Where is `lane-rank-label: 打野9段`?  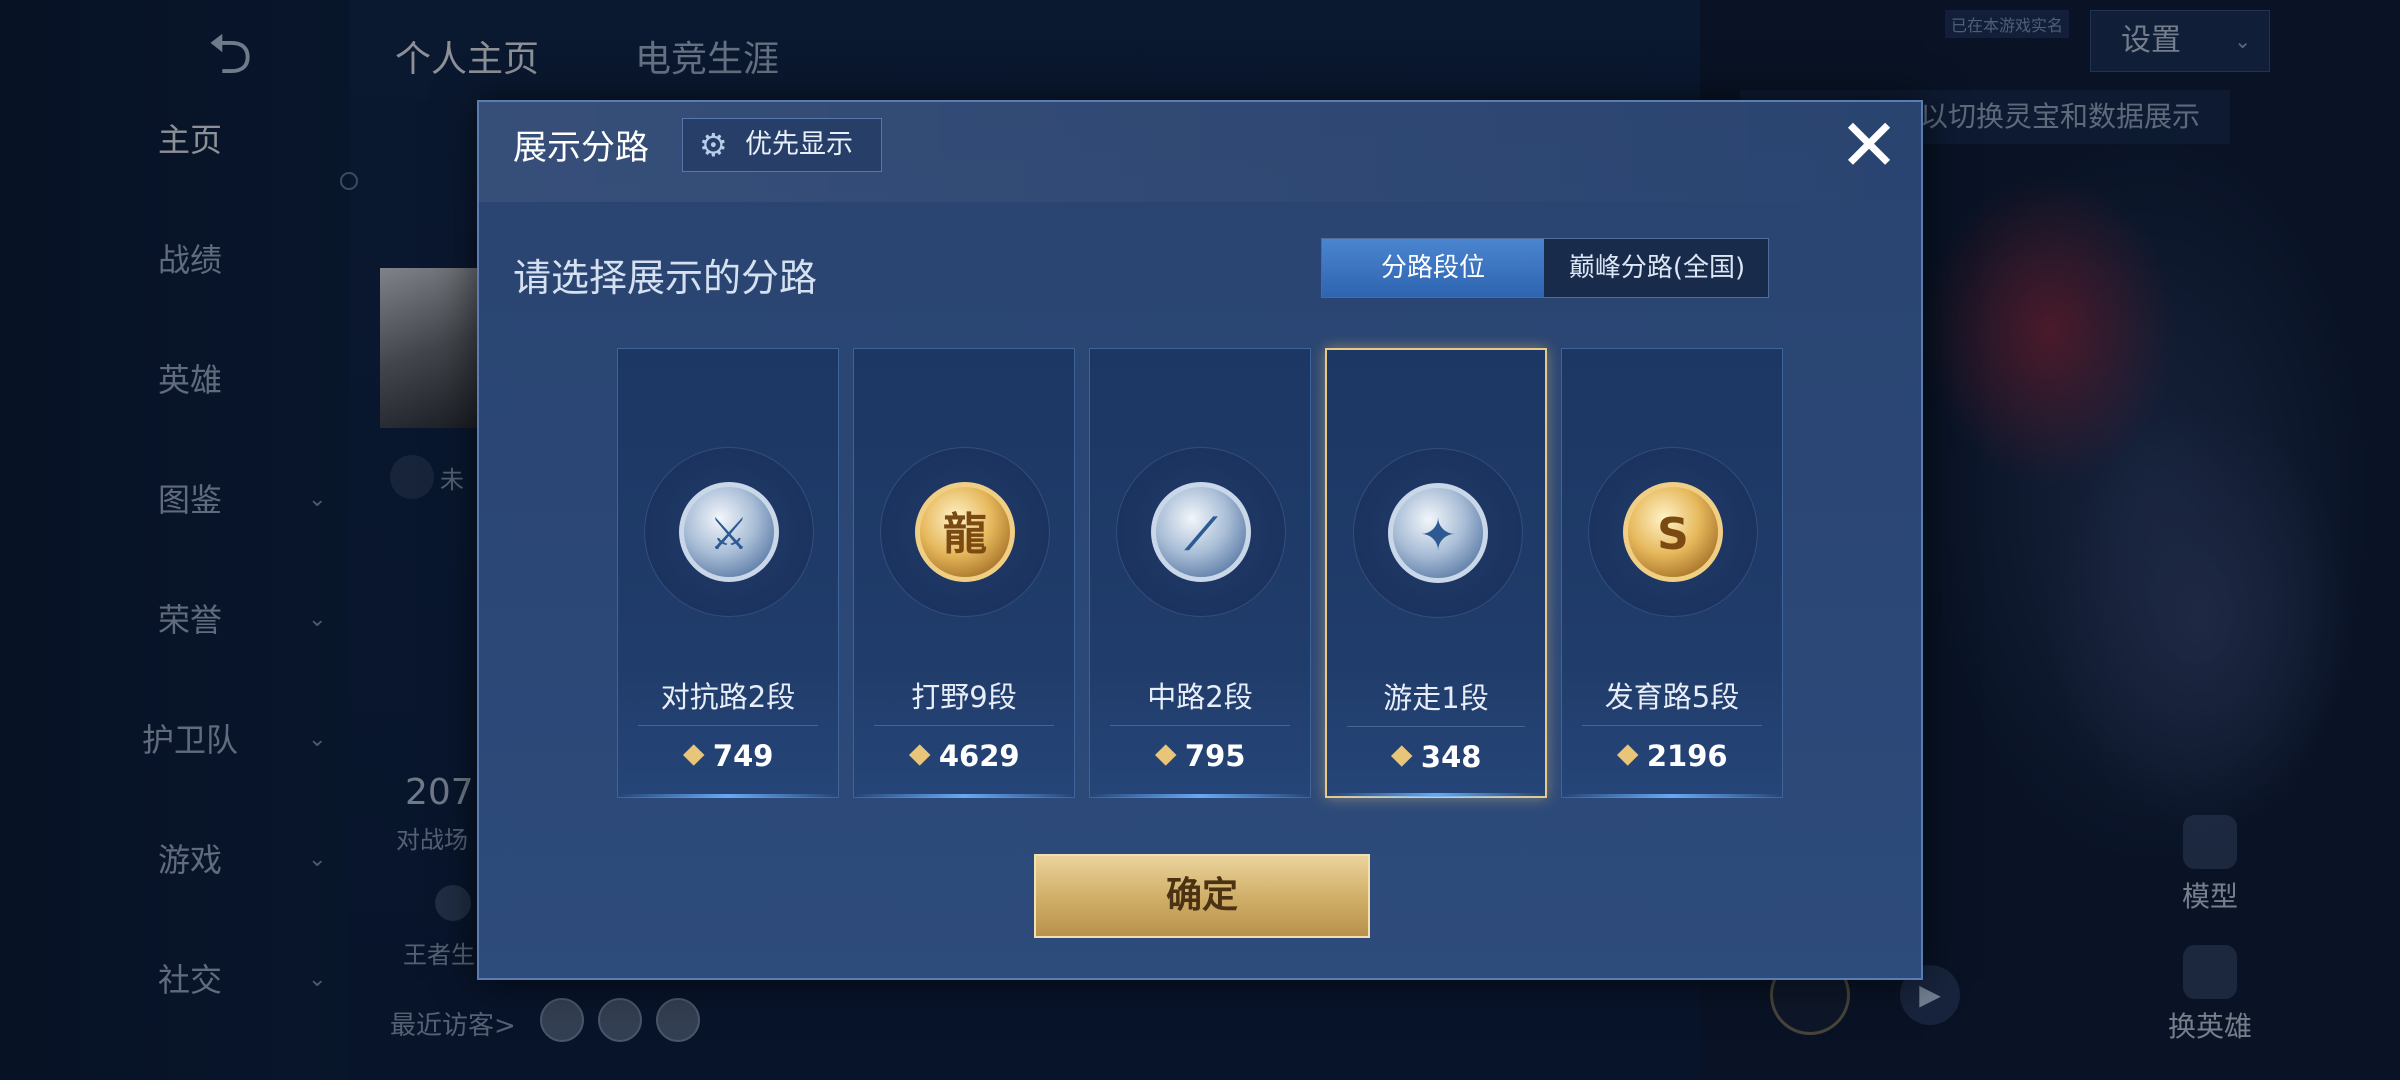 lane-rank-label: 打野9段 is located at coordinates (964, 697).